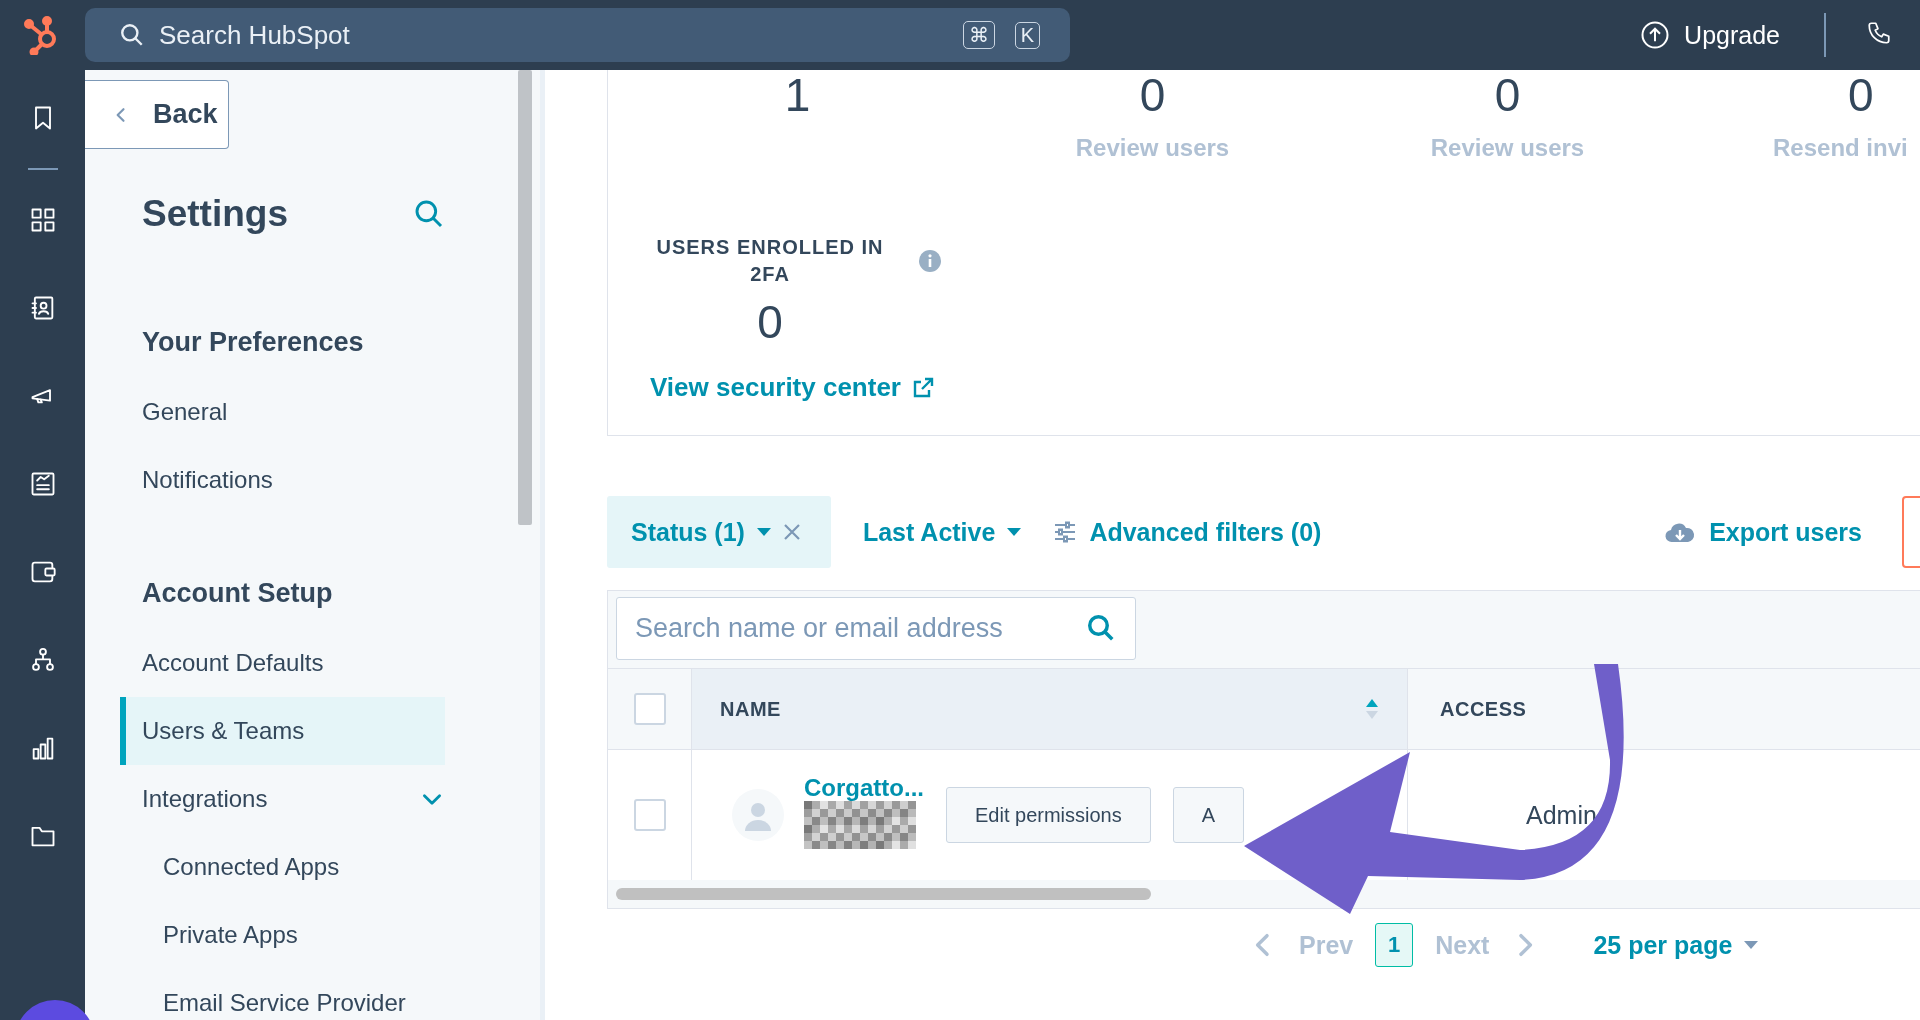 The height and width of the screenshot is (1020, 1920). Describe the element at coordinates (265, 867) in the screenshot. I see `sidebar-item: Connected Apps` at that location.